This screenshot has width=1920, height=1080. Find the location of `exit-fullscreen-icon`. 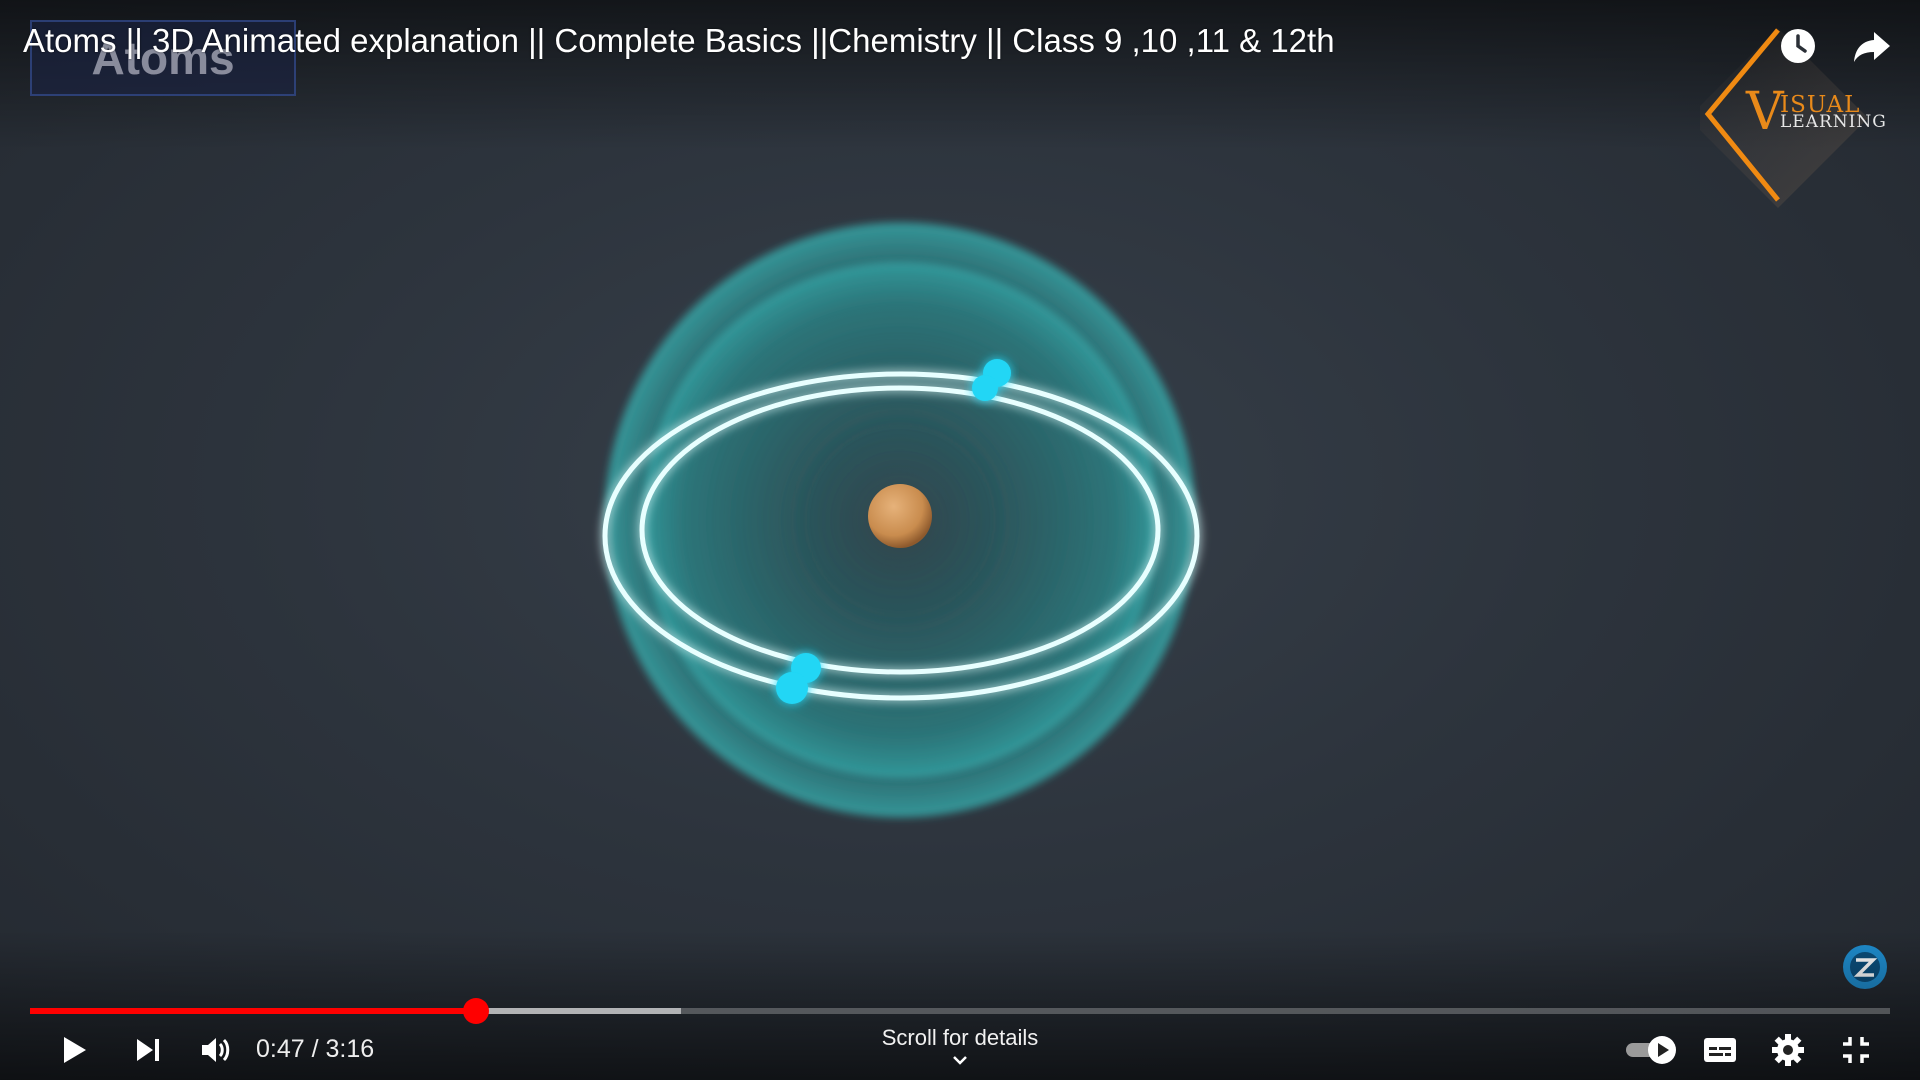

exit-fullscreen-icon is located at coordinates (1856, 1050).